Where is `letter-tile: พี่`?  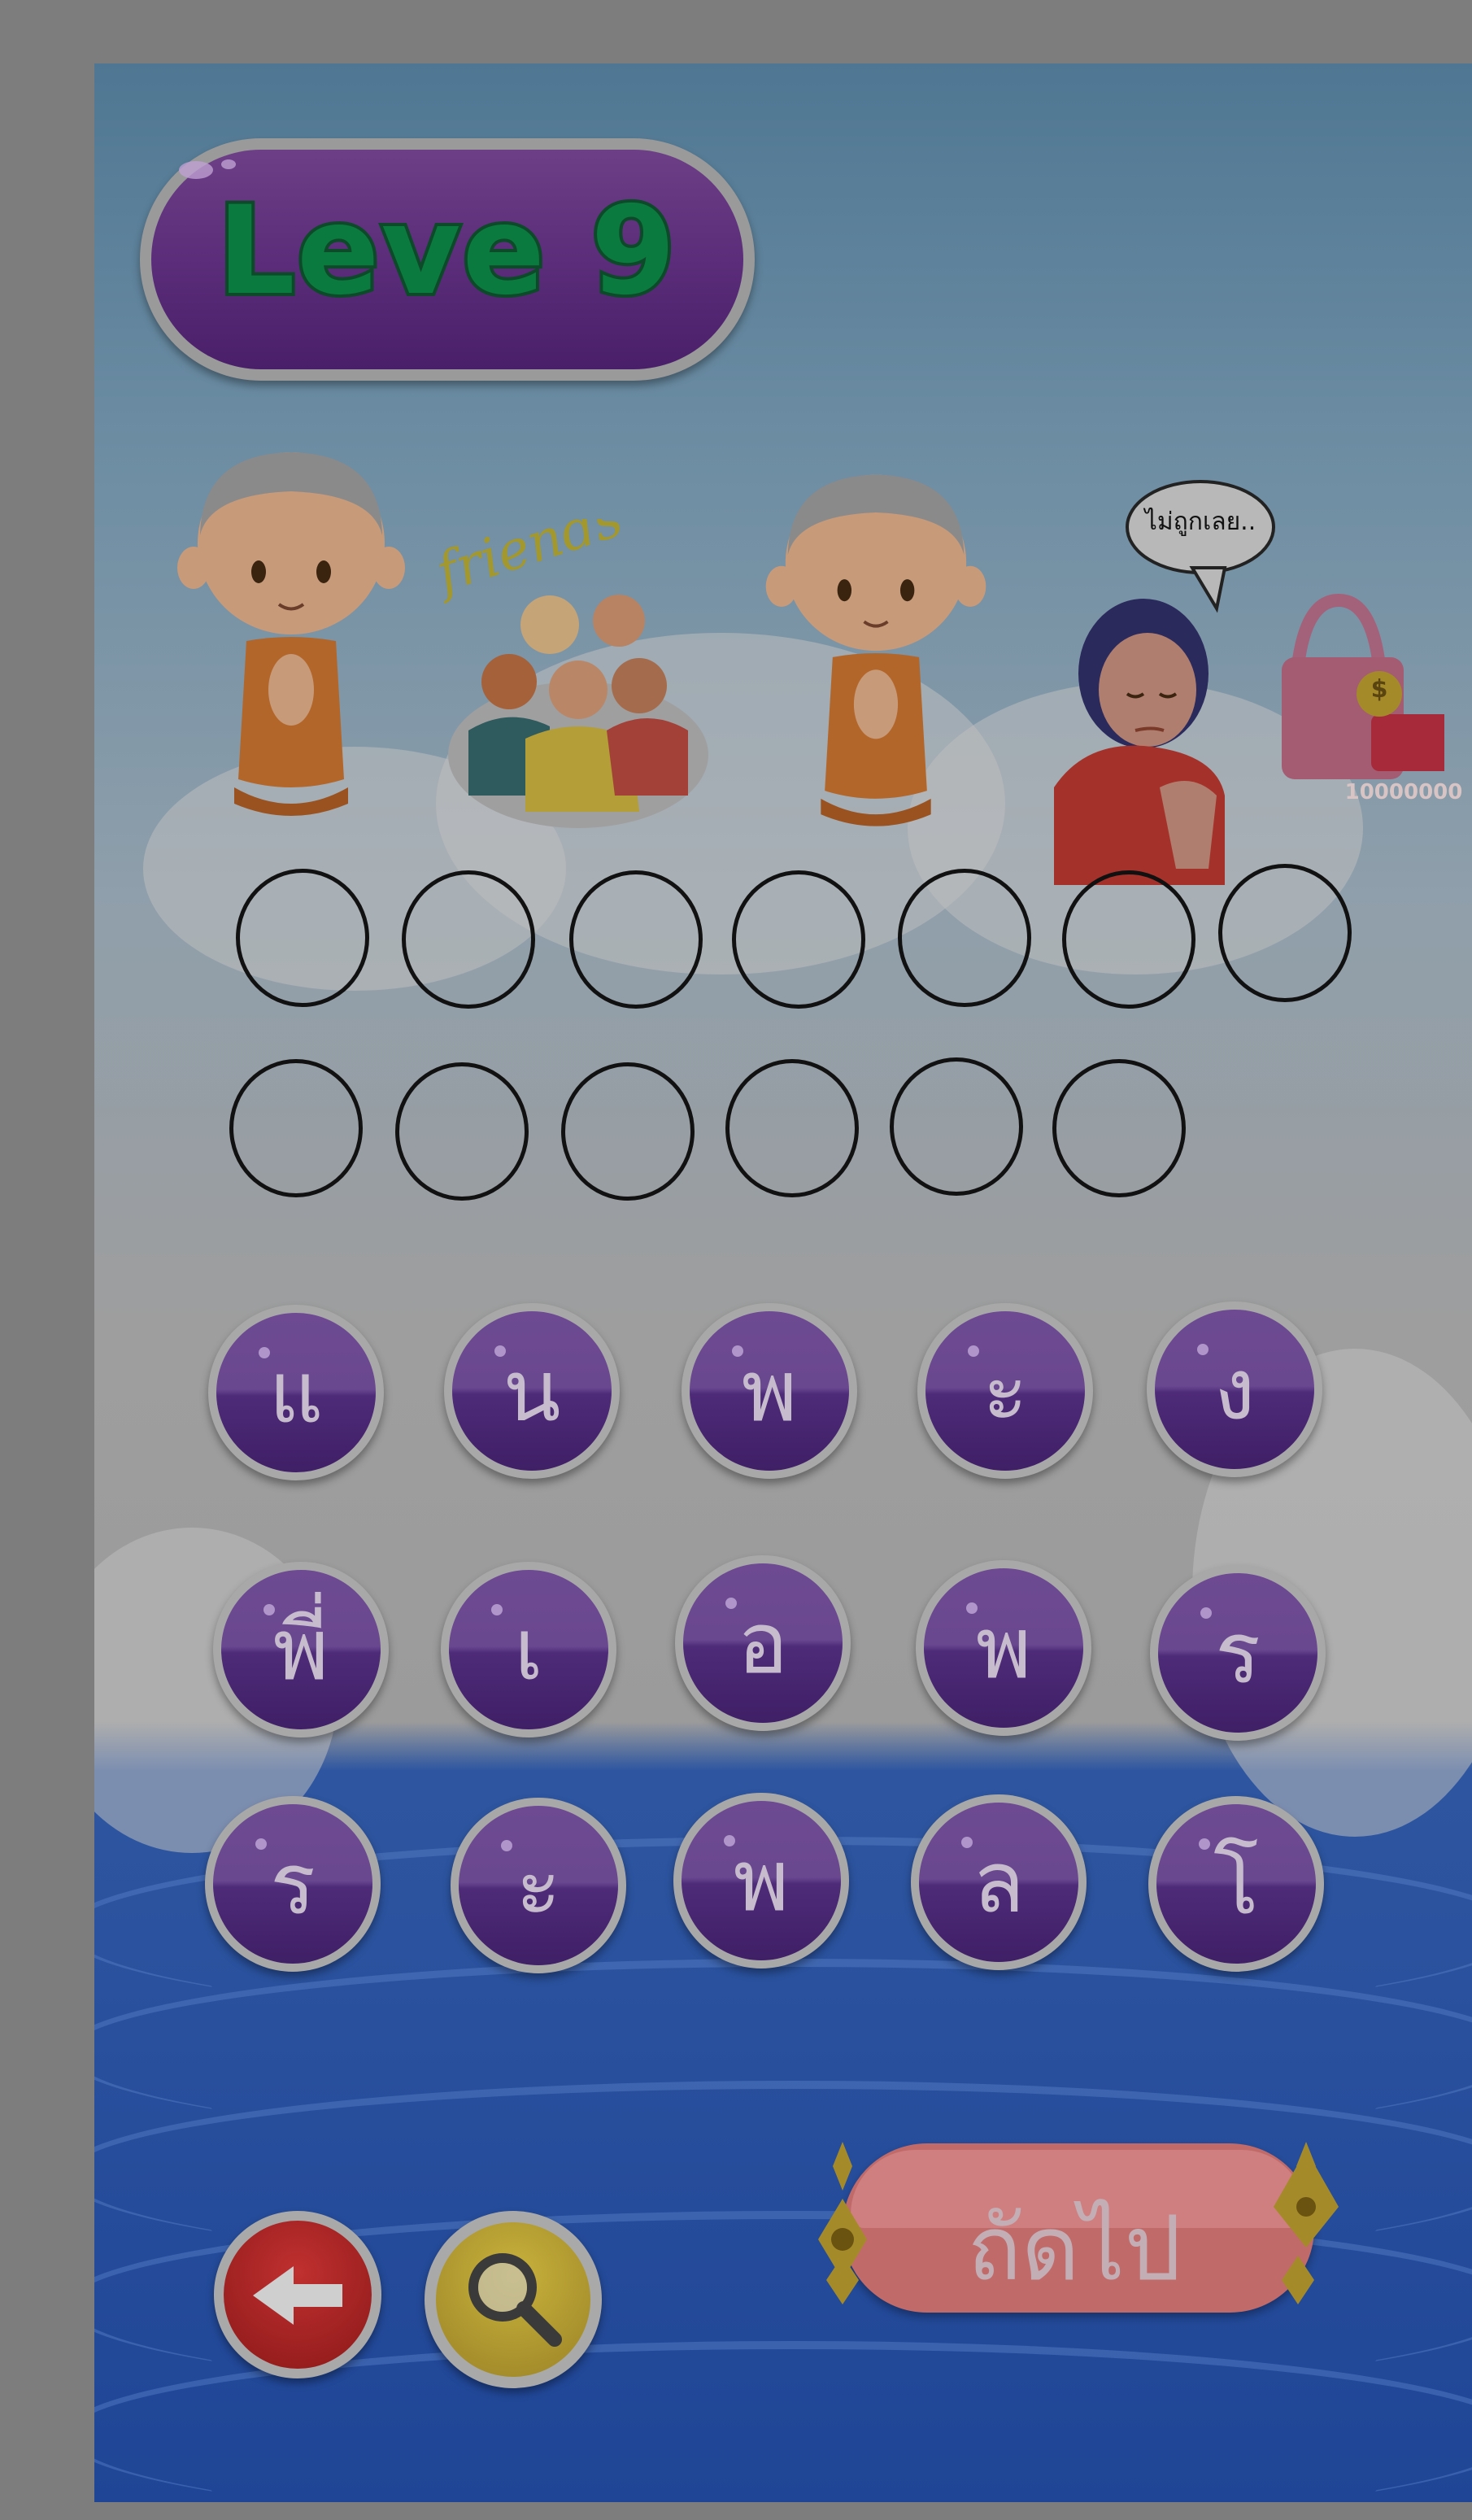
letter-tile: พี่ is located at coordinates (301, 1649).